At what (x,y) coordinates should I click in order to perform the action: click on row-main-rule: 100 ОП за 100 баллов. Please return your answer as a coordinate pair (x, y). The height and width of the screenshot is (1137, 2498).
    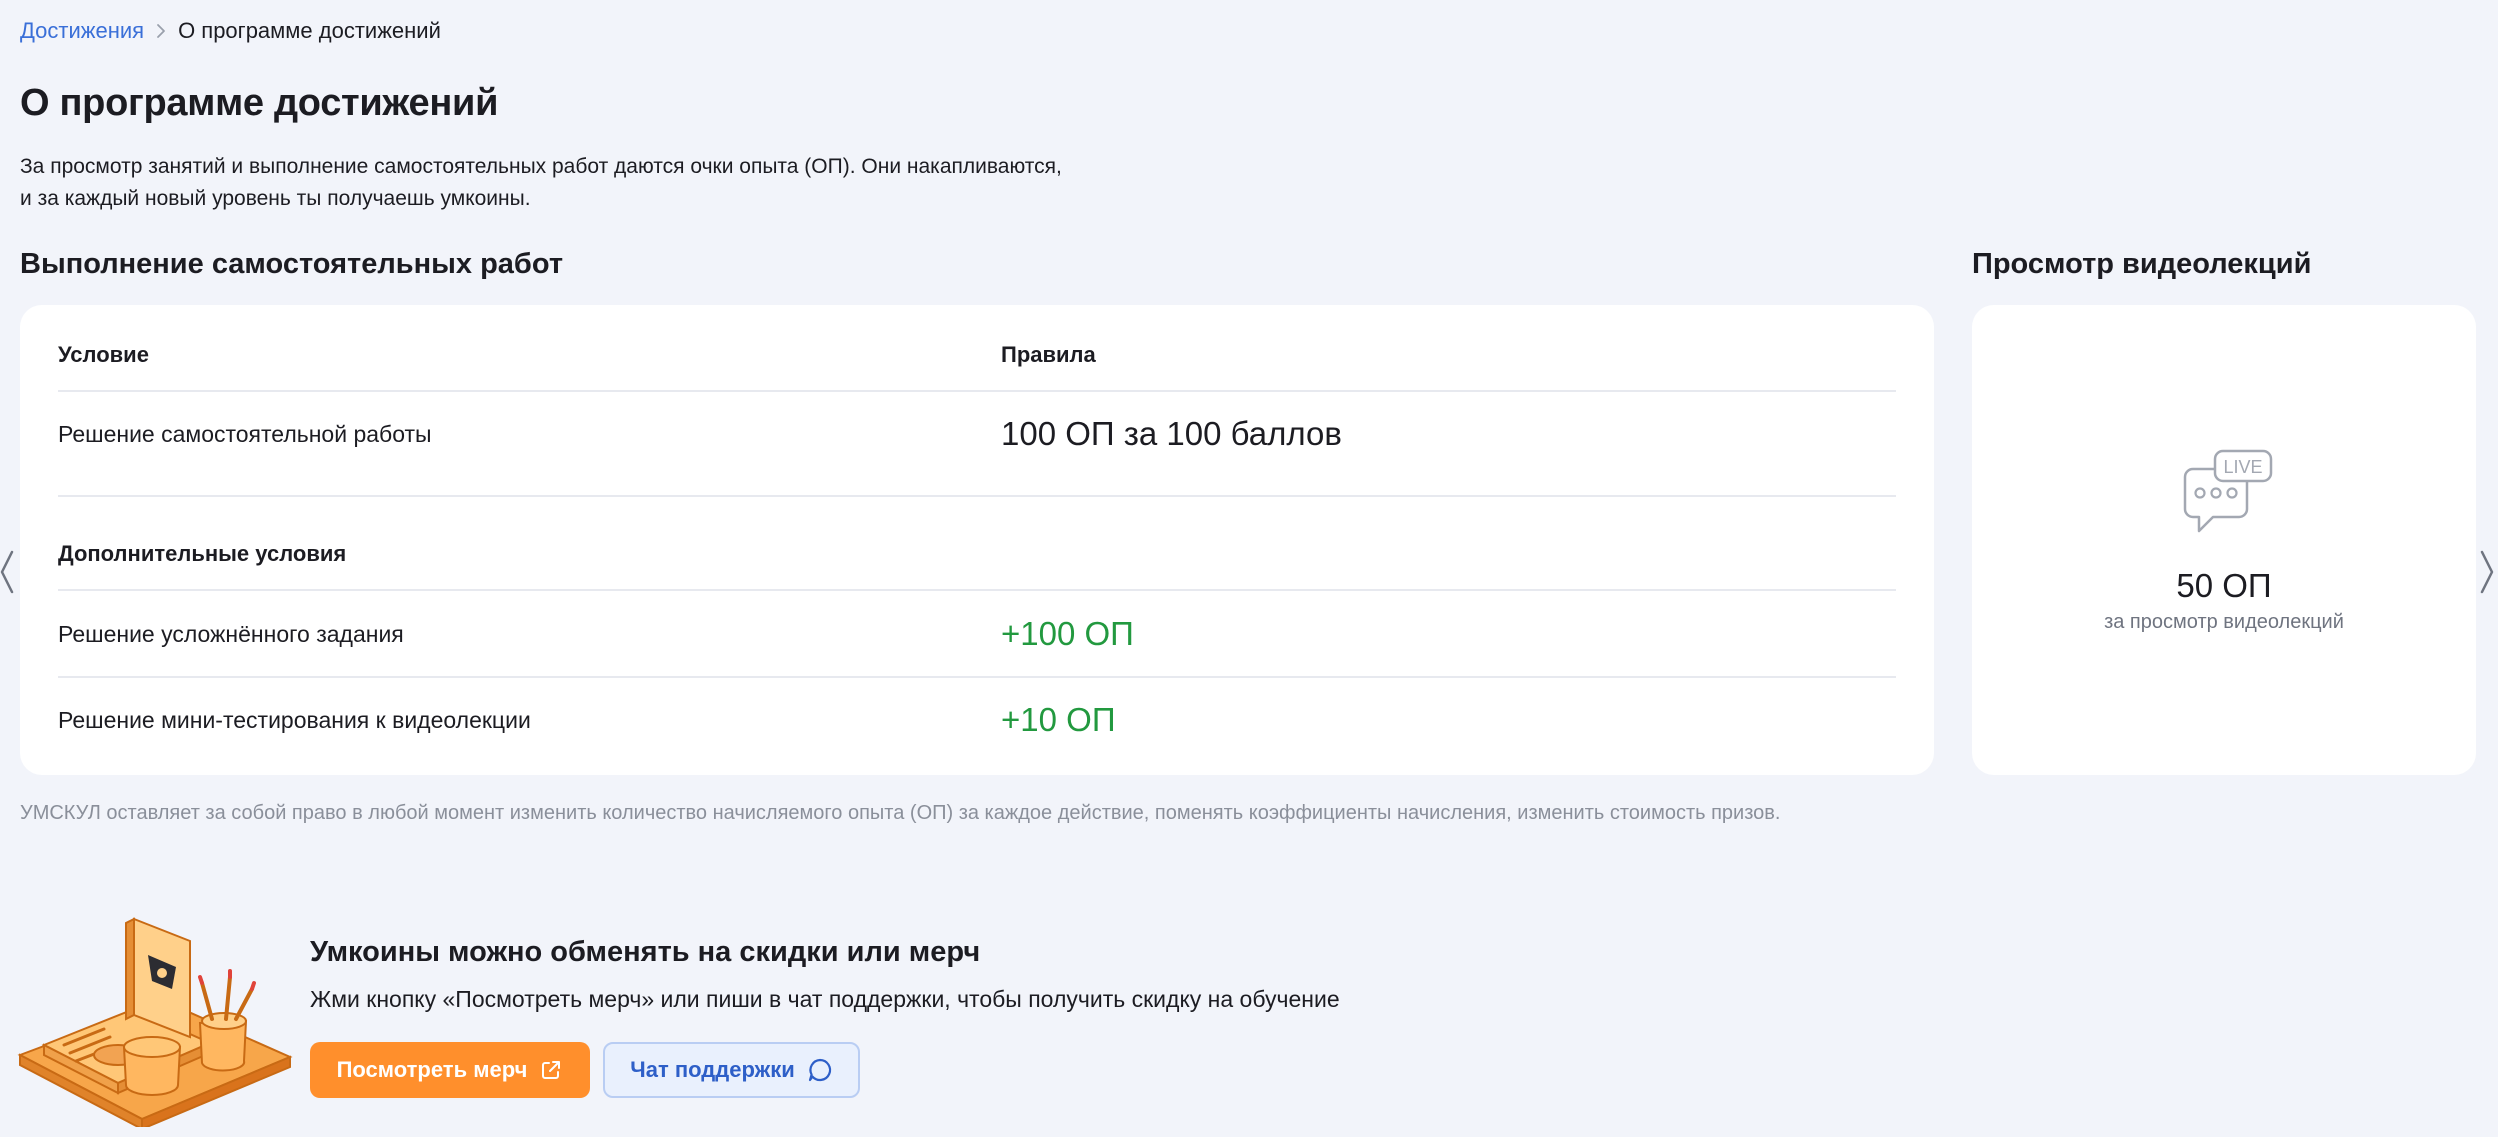
    Looking at the image, I should click on (1171, 433).